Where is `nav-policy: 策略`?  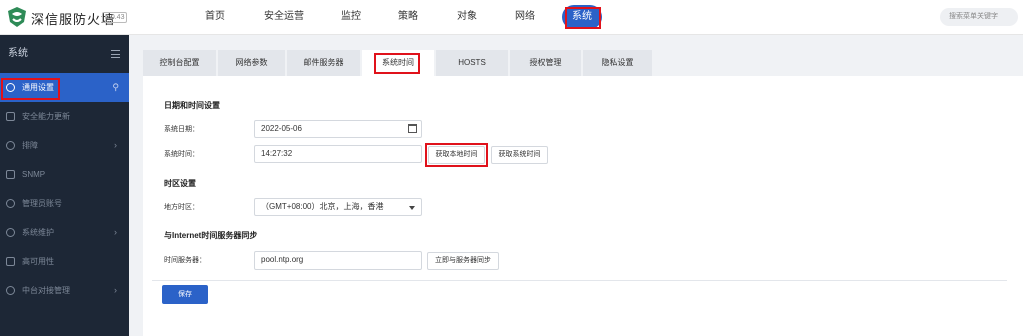 nav-policy: 策略 is located at coordinates (408, 17).